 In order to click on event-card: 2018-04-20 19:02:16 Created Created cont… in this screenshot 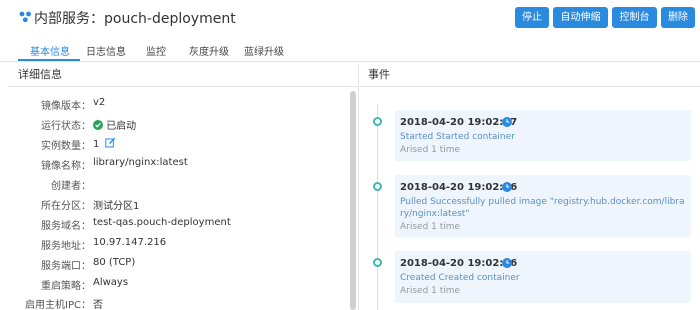, I will do `click(543, 277)`.